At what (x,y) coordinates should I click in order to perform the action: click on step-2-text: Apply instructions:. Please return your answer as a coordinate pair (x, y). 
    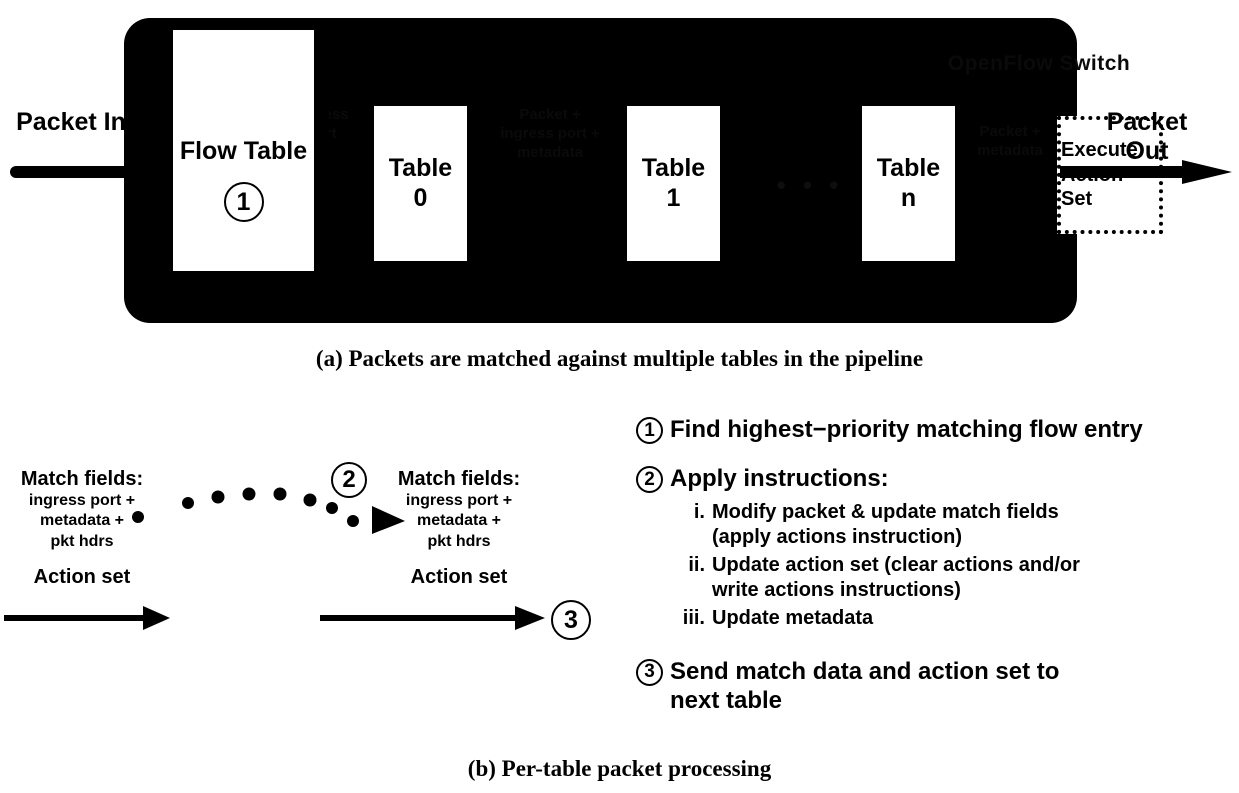
    Looking at the image, I should click on (779, 479).